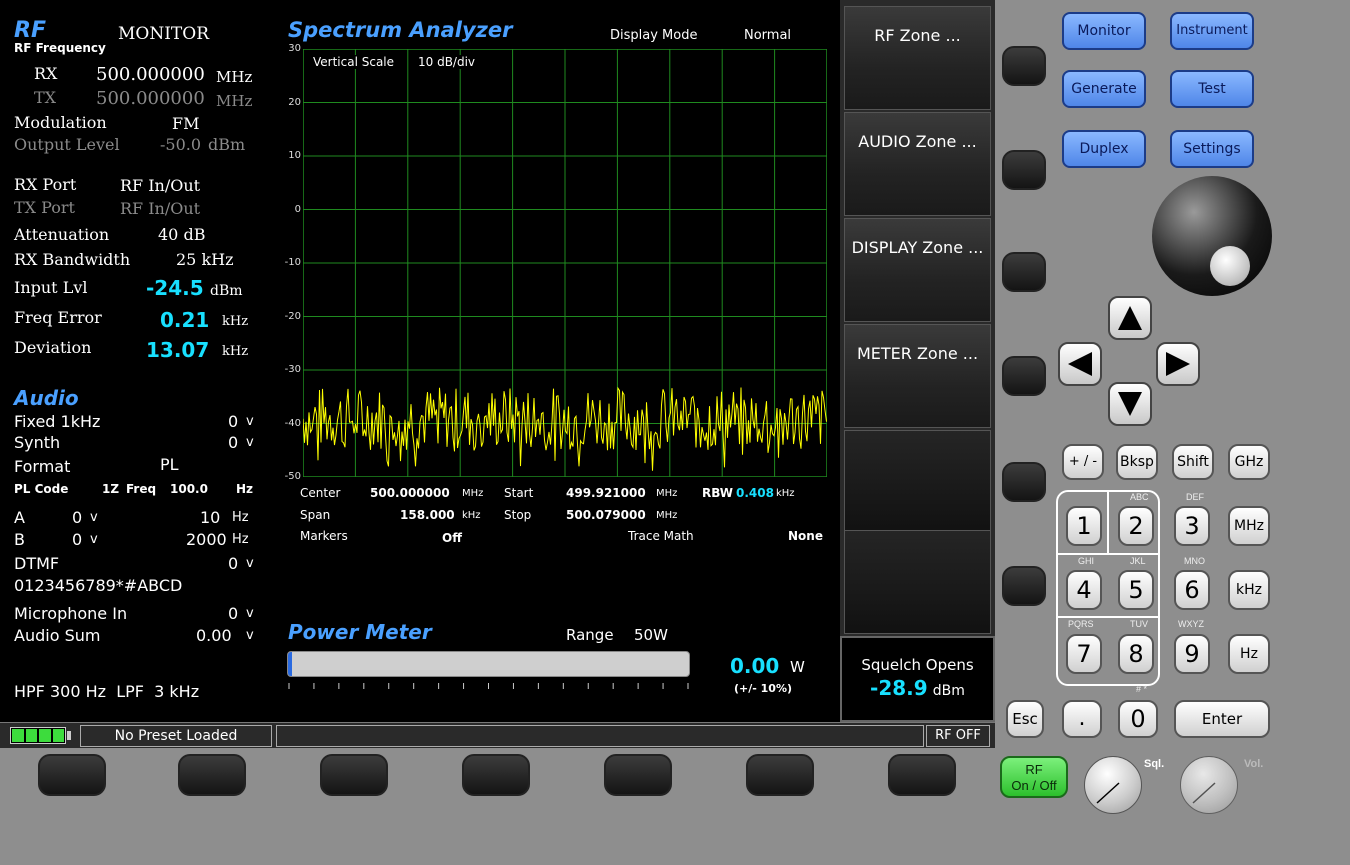 Image resolution: width=1350 pixels, height=865 pixels. Describe the element at coordinates (181, 234) in the screenshot. I see `attenuation-value: 40 dB` at that location.